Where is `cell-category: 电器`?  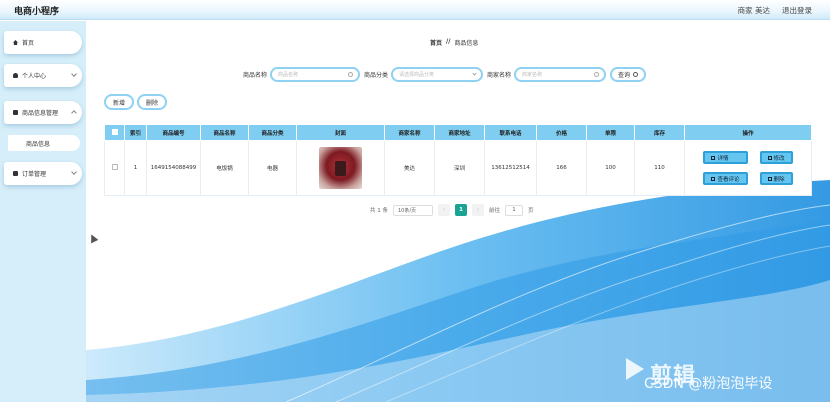 cell-category: 电器 is located at coordinates (272, 168).